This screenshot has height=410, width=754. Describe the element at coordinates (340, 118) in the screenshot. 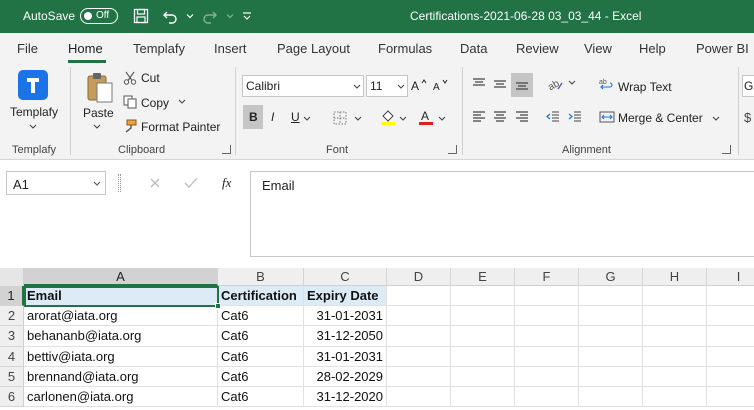

I see `borders-icon` at that location.